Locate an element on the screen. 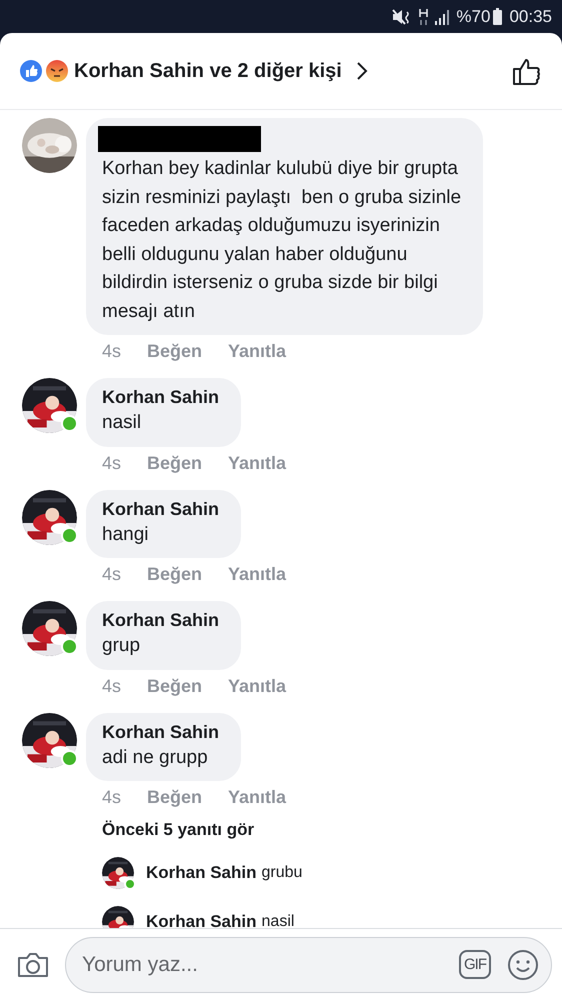  reactions-link: Korhan Sahin ve 2 diğer kişi is located at coordinates (221, 71).